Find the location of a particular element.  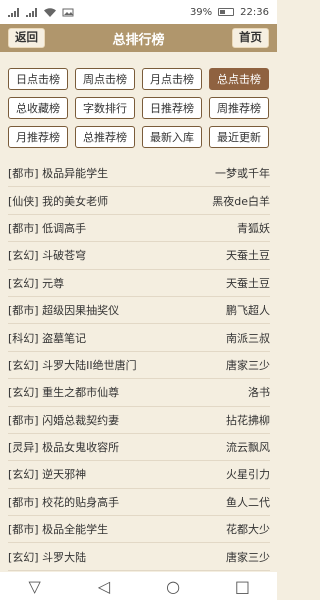

book-row: [玄幻] 重生之都市仙尊 洛书 is located at coordinates (139, 393).